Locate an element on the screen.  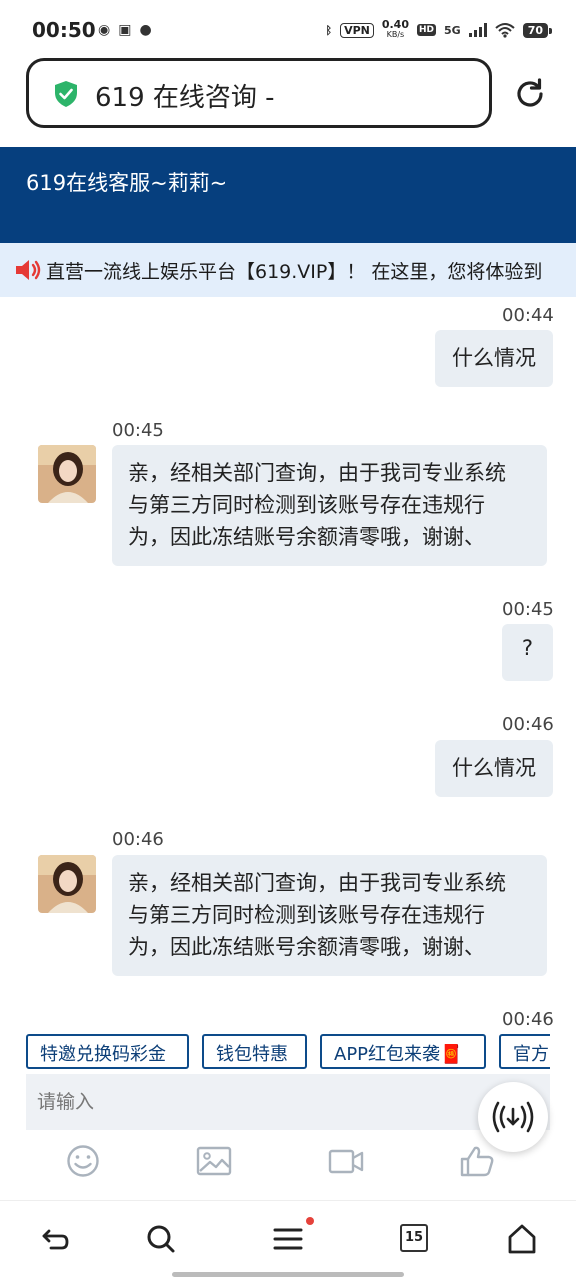
wifi-icon is located at coordinates (505, 30).